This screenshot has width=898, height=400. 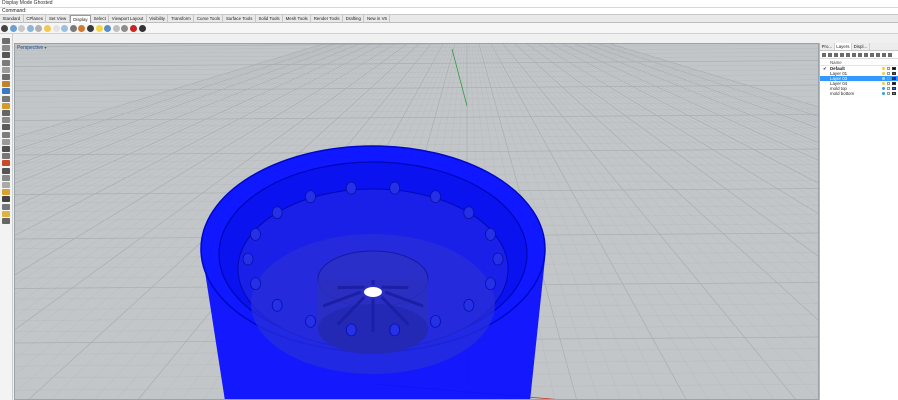 What do you see at coordinates (58, 19) in the screenshot?
I see `tab-set-view: Set View` at bounding box center [58, 19].